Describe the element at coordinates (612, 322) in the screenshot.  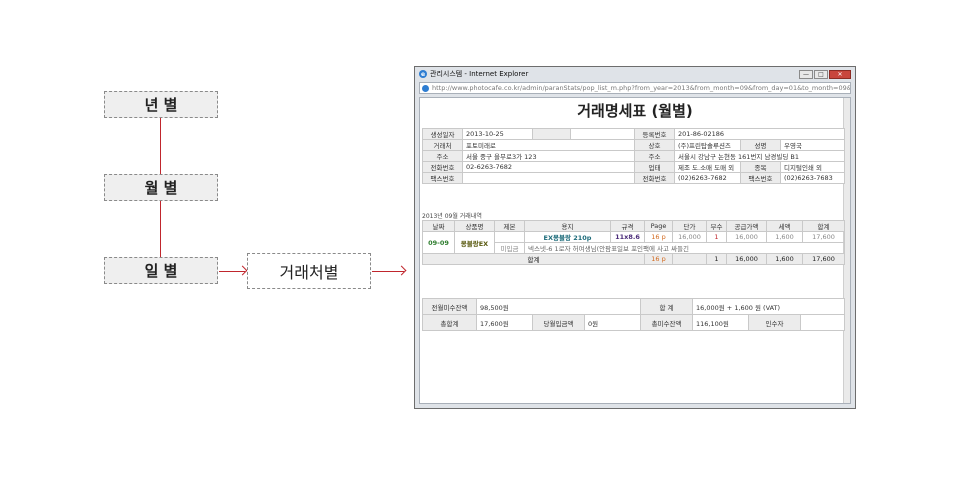
I see `month-paid-value: 0원` at that location.